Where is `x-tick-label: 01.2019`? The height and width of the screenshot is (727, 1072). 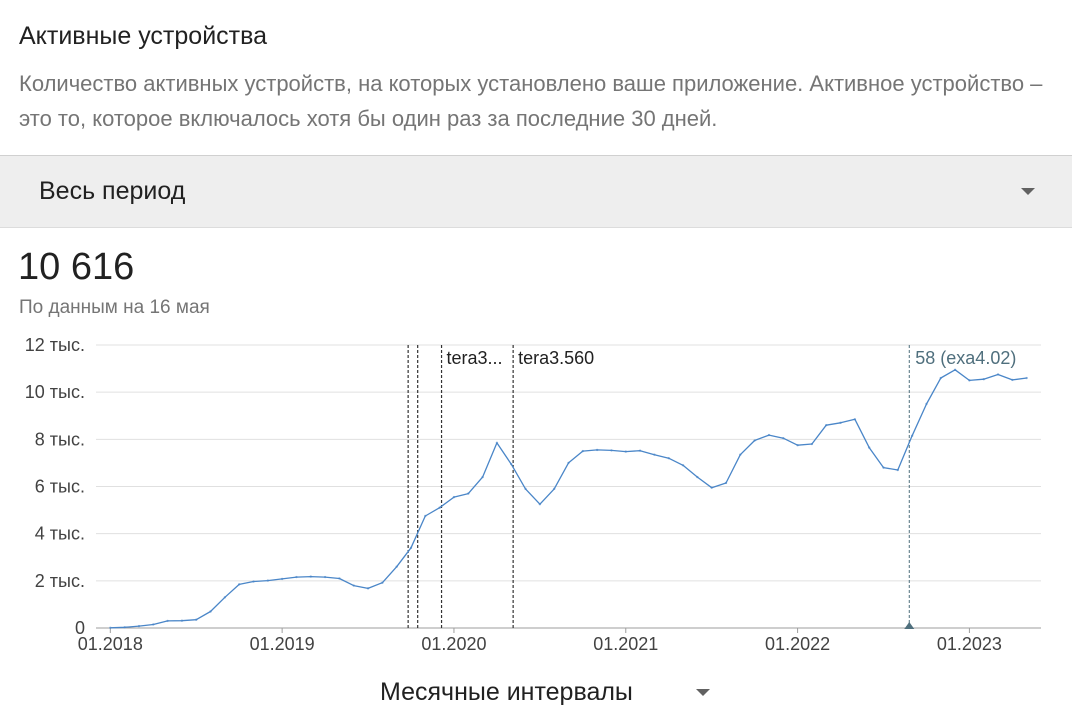 x-tick-label: 01.2019 is located at coordinates (282, 644).